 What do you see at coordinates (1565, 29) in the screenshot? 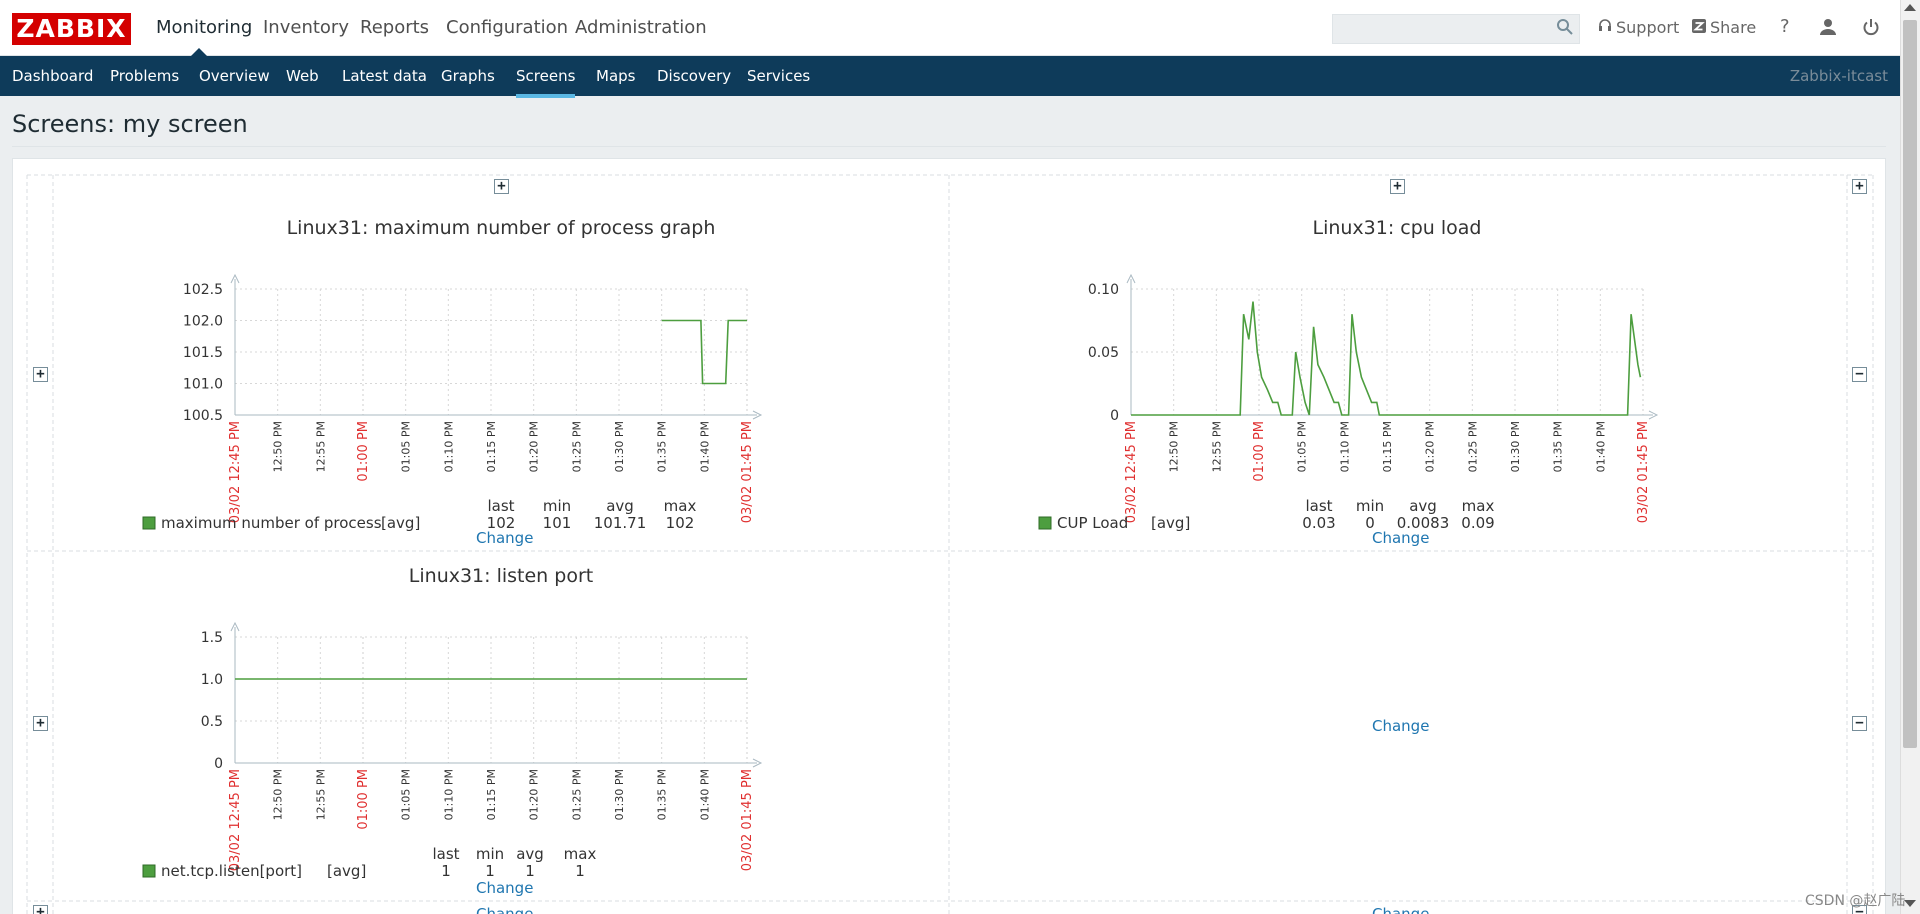
I see `search-icon` at bounding box center [1565, 29].